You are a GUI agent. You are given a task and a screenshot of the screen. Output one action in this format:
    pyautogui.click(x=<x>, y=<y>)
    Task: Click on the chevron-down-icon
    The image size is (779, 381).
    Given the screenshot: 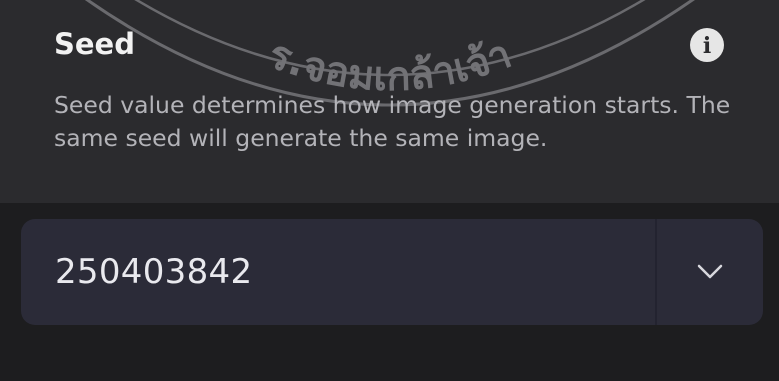 What is the action you would take?
    pyautogui.click(x=710, y=271)
    